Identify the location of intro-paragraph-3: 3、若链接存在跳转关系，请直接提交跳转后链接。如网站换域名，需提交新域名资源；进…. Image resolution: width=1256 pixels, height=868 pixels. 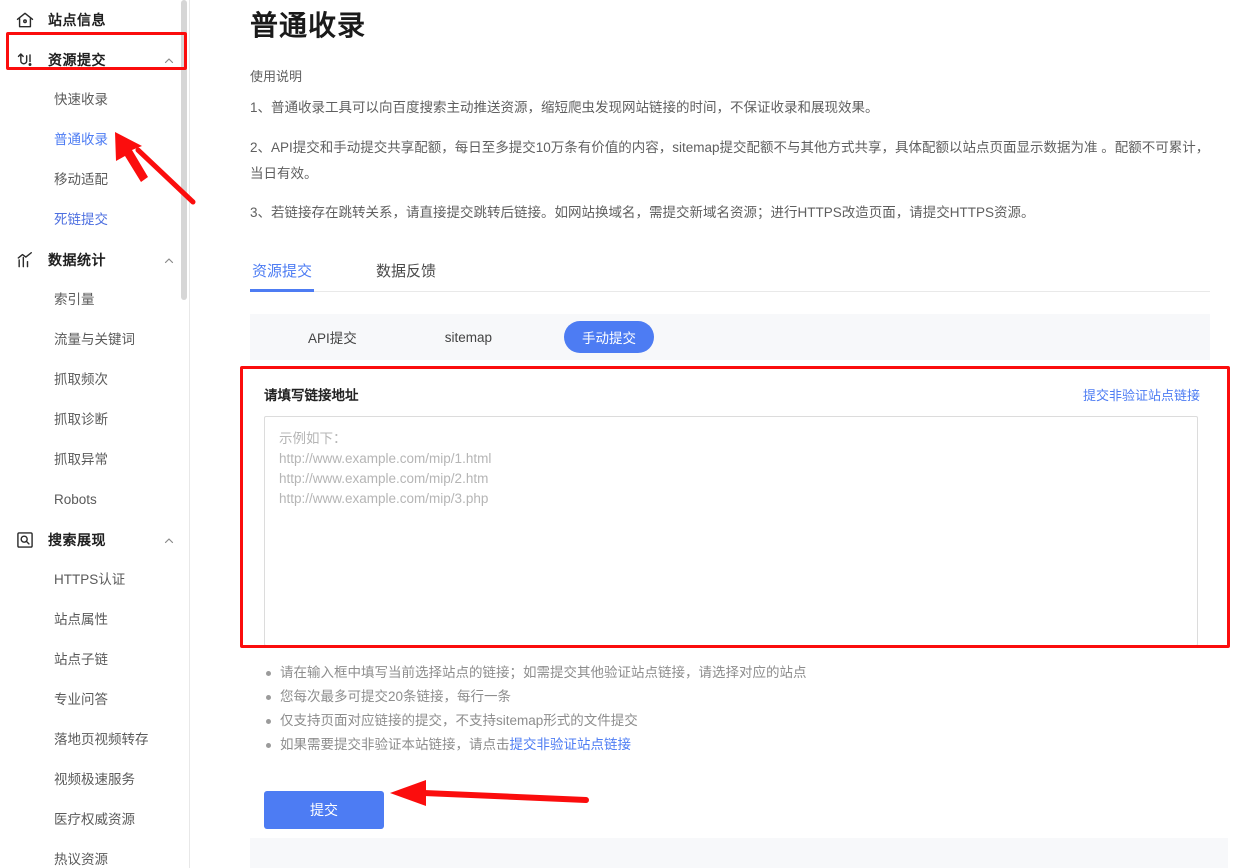
(642, 212).